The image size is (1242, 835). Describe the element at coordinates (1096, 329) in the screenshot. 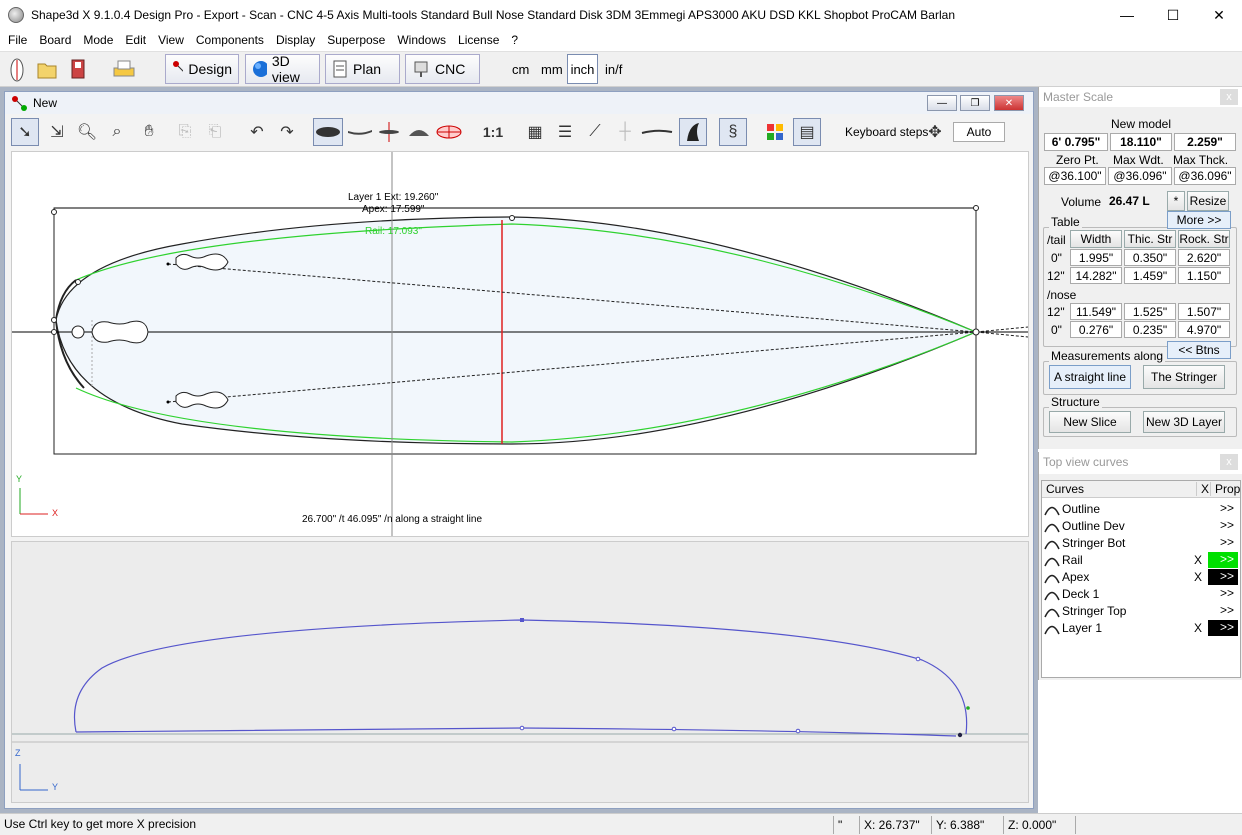

I see `nose-row-1-width: 0.276"` at that location.